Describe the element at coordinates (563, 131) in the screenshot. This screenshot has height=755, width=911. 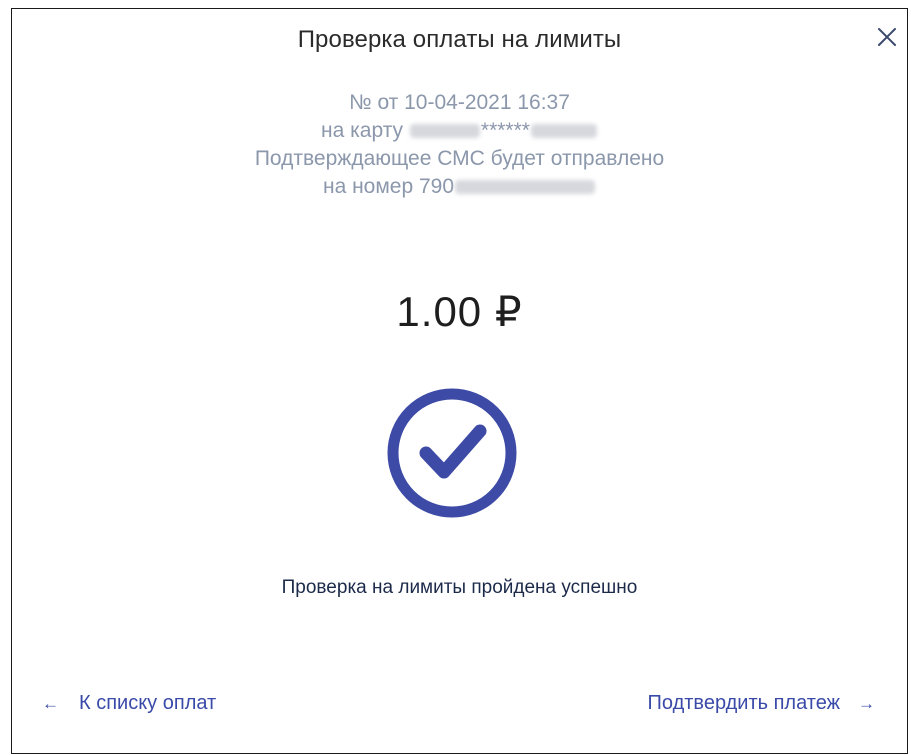
I see `card-number-redacted-end` at that location.